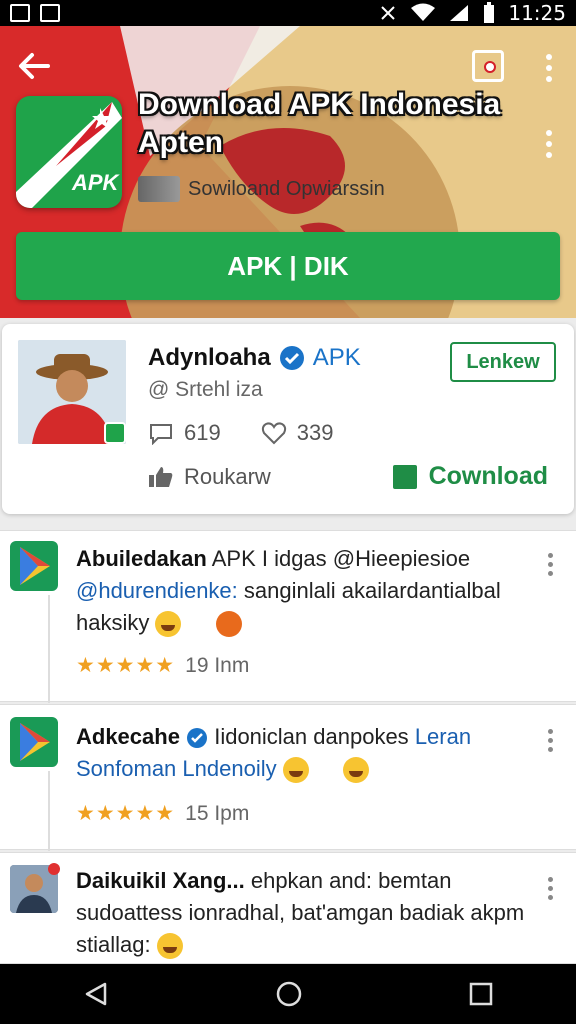  I want to click on app-icon-label: APK, so click(95, 182).